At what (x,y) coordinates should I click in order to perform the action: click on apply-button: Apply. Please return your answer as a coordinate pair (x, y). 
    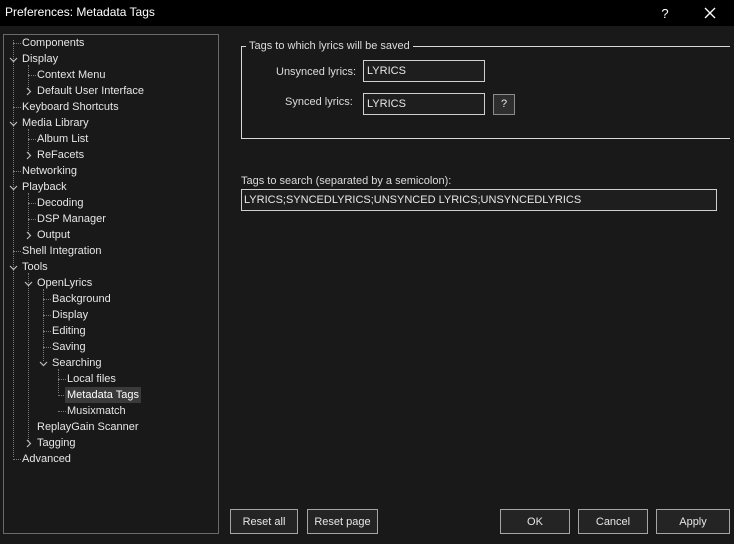
    Looking at the image, I should click on (693, 521).